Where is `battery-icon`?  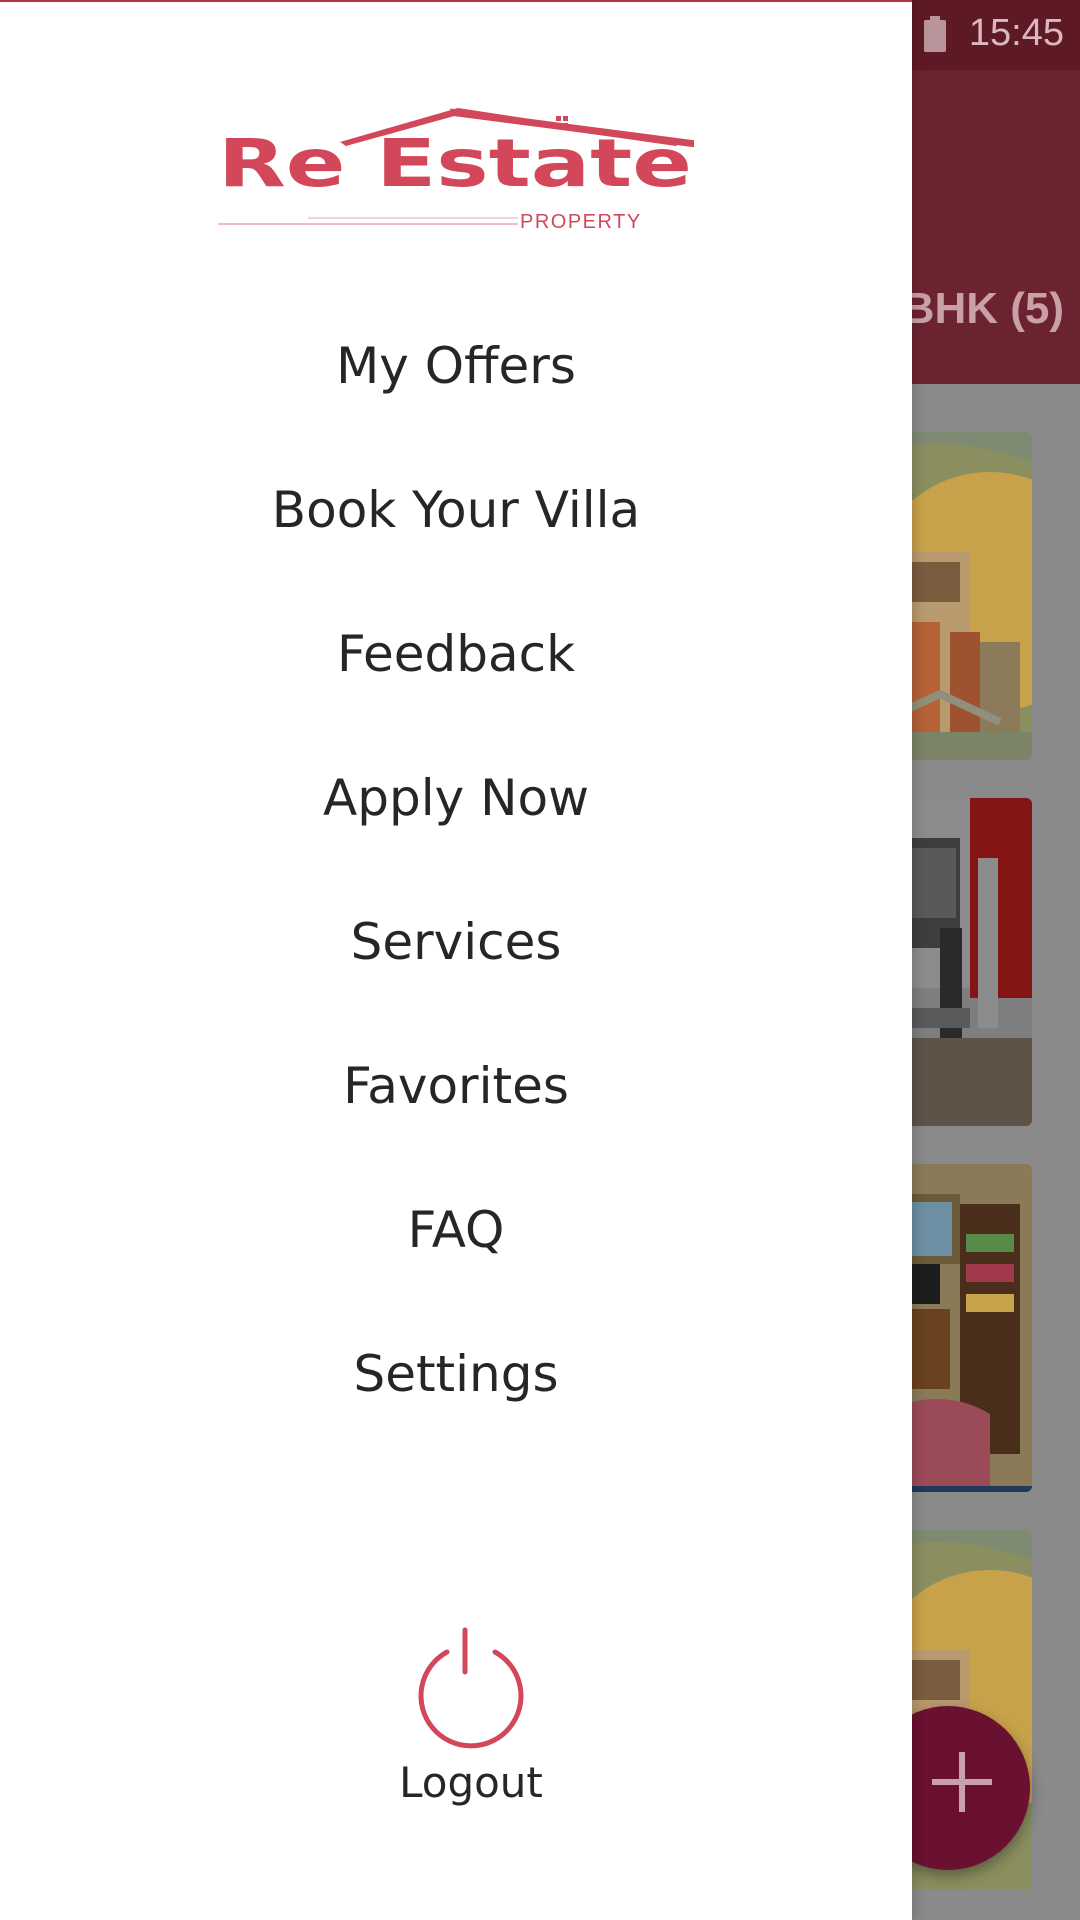 battery-icon is located at coordinates (935, 34).